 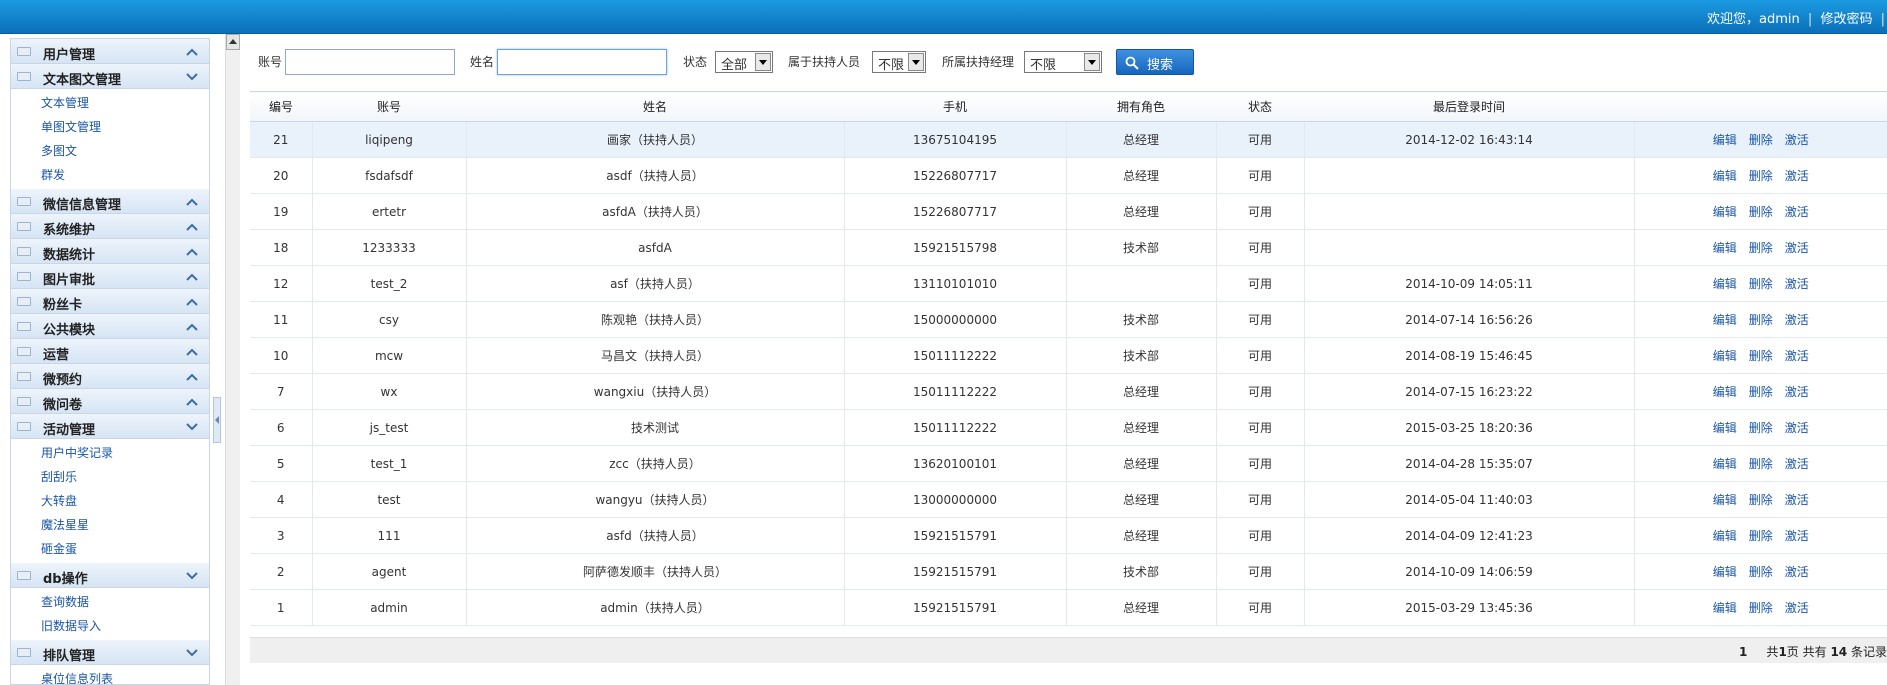 I want to click on table-row: 18 1233333 asfdA 15921515798 技术部 可用 编辑 删除 激活, so click(x=1068, y=247).